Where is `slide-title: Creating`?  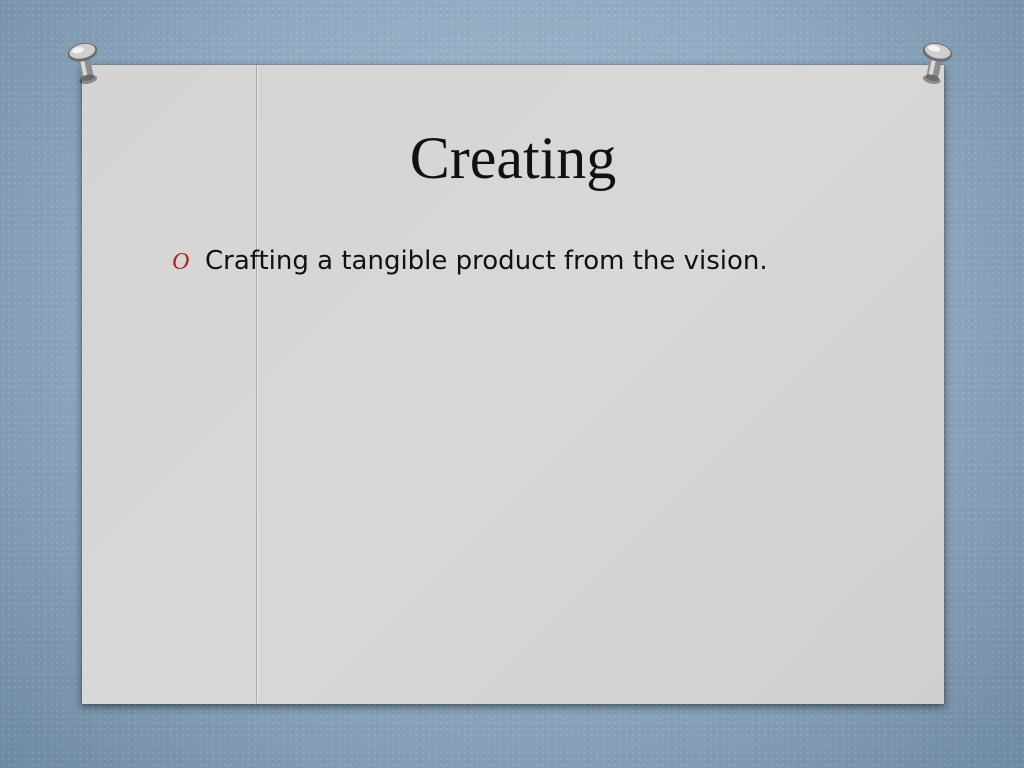 slide-title: Creating is located at coordinates (513, 158).